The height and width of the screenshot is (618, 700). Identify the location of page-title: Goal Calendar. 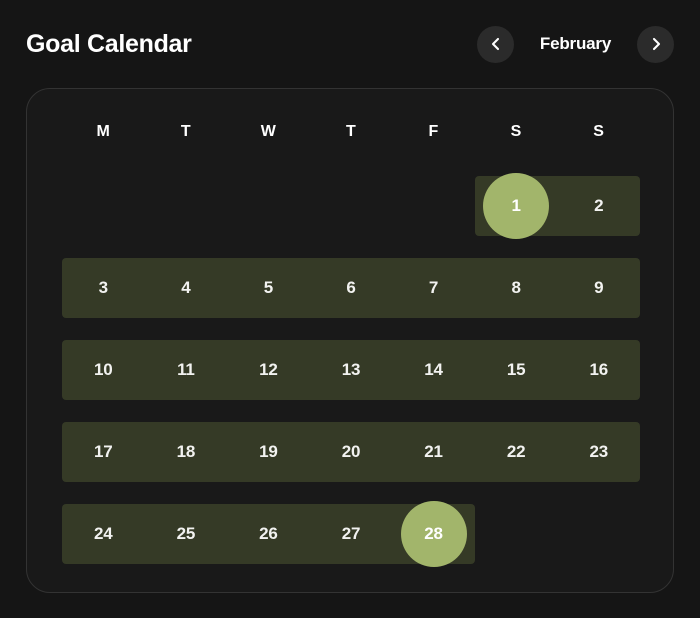
(109, 43).